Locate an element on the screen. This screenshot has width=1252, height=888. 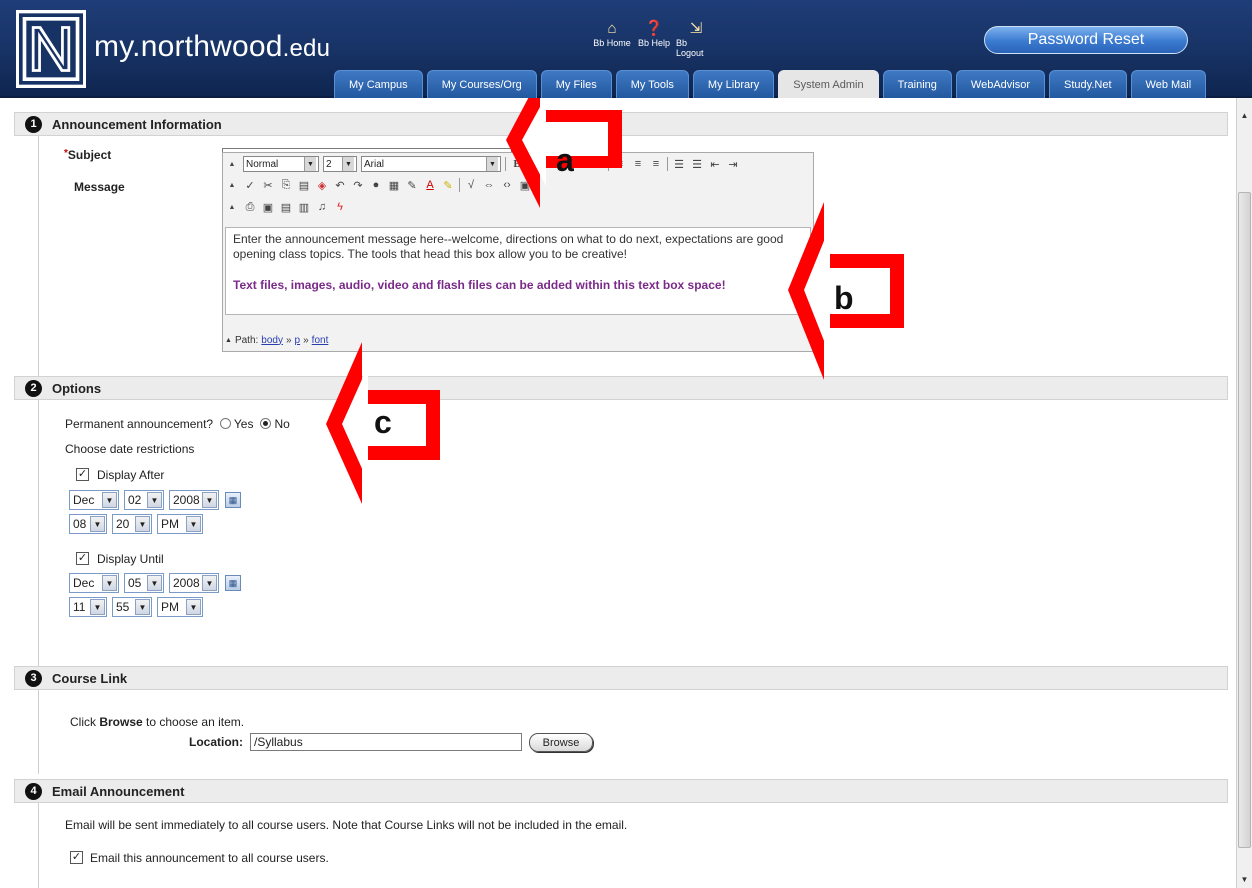
tab-my-library: My Library is located at coordinates (733, 84).